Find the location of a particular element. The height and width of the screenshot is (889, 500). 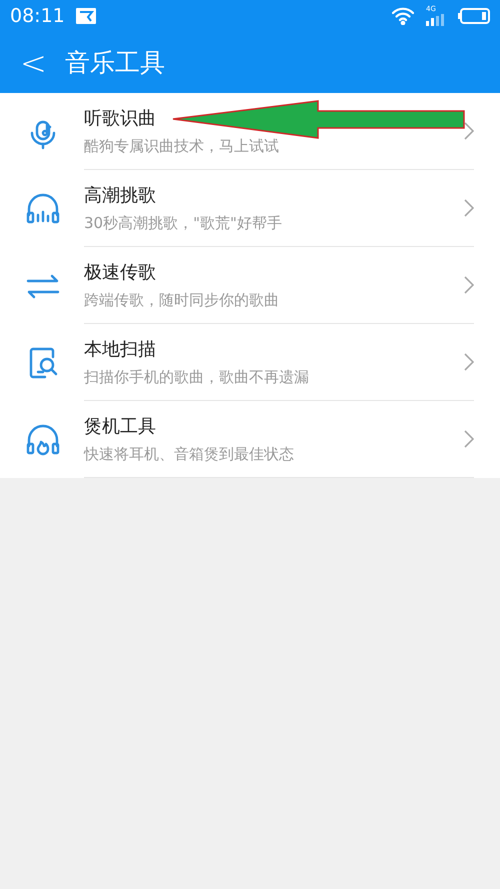

item-subtitle: 30秒高潮挑歌，"歌荒"好帮手 is located at coordinates (183, 223).